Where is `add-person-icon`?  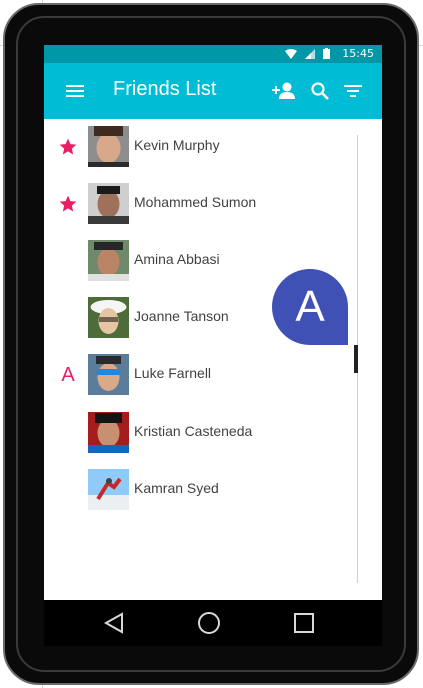
add-person-icon is located at coordinates (283, 90).